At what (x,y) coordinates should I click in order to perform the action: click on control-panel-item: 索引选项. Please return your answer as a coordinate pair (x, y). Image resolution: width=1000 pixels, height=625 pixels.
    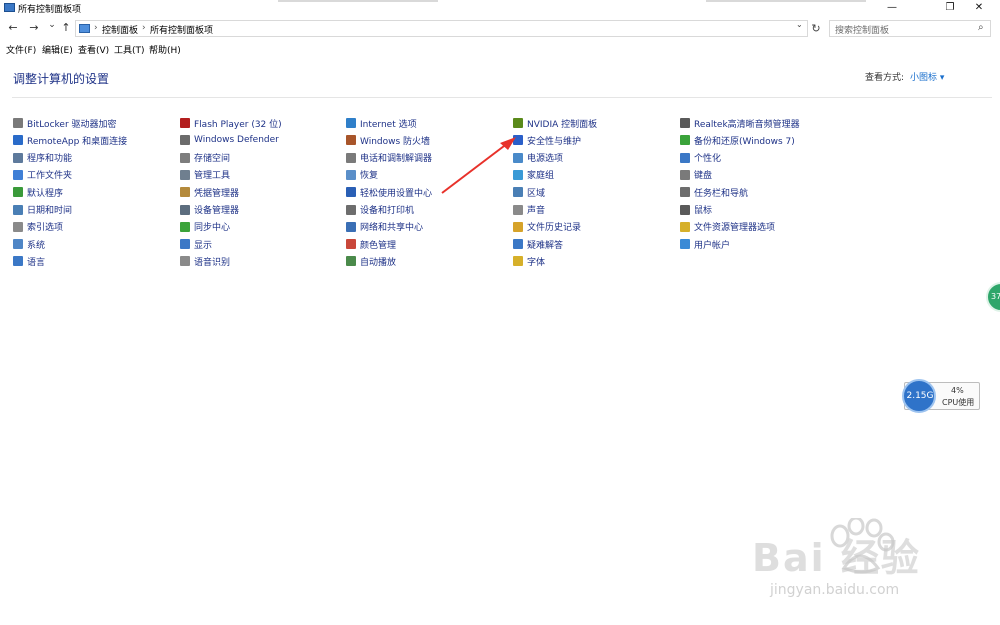
    Looking at the image, I should click on (38, 227).